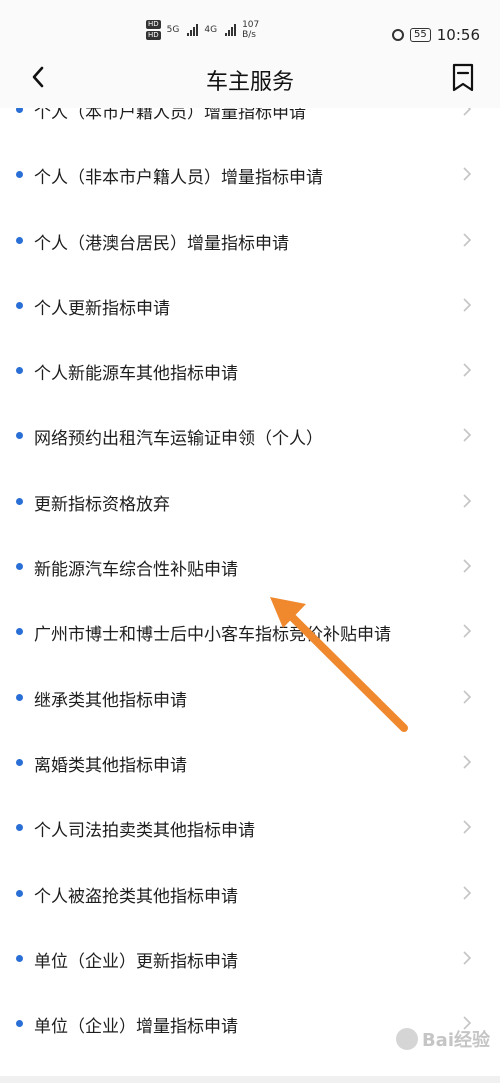 The width and height of the screenshot is (500, 1083). I want to click on list-item-label: 单位（企业）增量指标申请, so click(136, 1027).